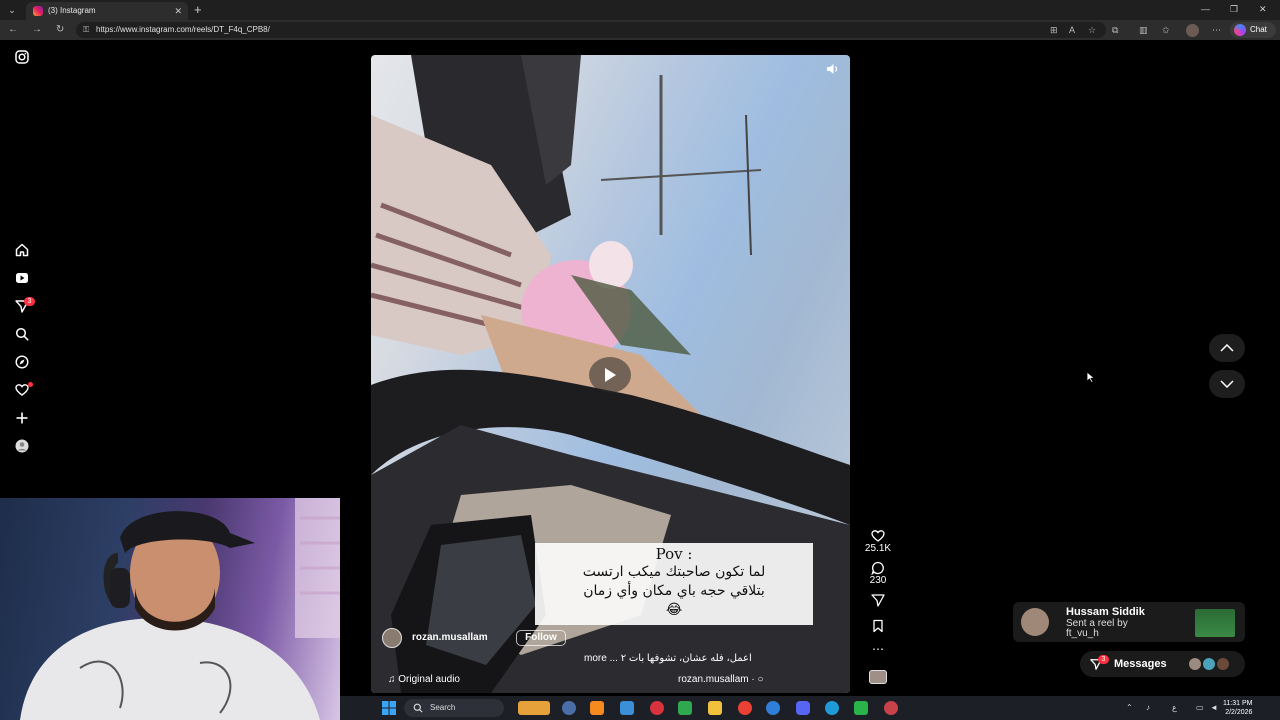 The width and height of the screenshot is (1280, 720). I want to click on soundcloud-icon, so click(597, 708).